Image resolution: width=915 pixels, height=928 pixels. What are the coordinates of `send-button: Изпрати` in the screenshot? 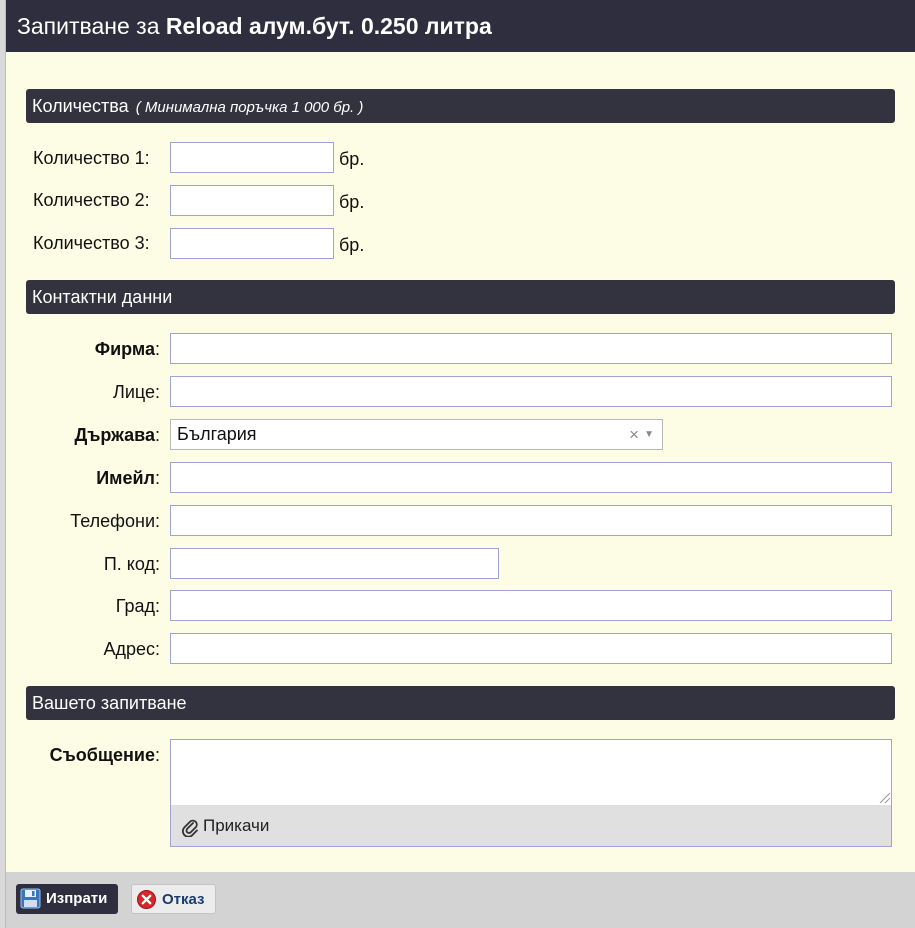 It's located at (67, 899).